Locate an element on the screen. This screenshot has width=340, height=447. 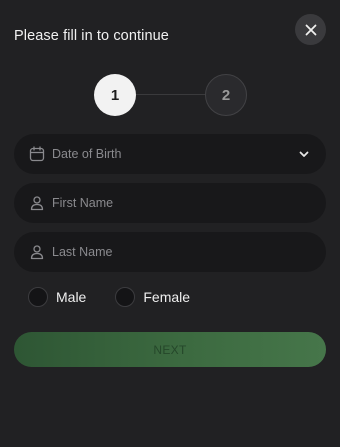
male-radio is located at coordinates (38, 297).